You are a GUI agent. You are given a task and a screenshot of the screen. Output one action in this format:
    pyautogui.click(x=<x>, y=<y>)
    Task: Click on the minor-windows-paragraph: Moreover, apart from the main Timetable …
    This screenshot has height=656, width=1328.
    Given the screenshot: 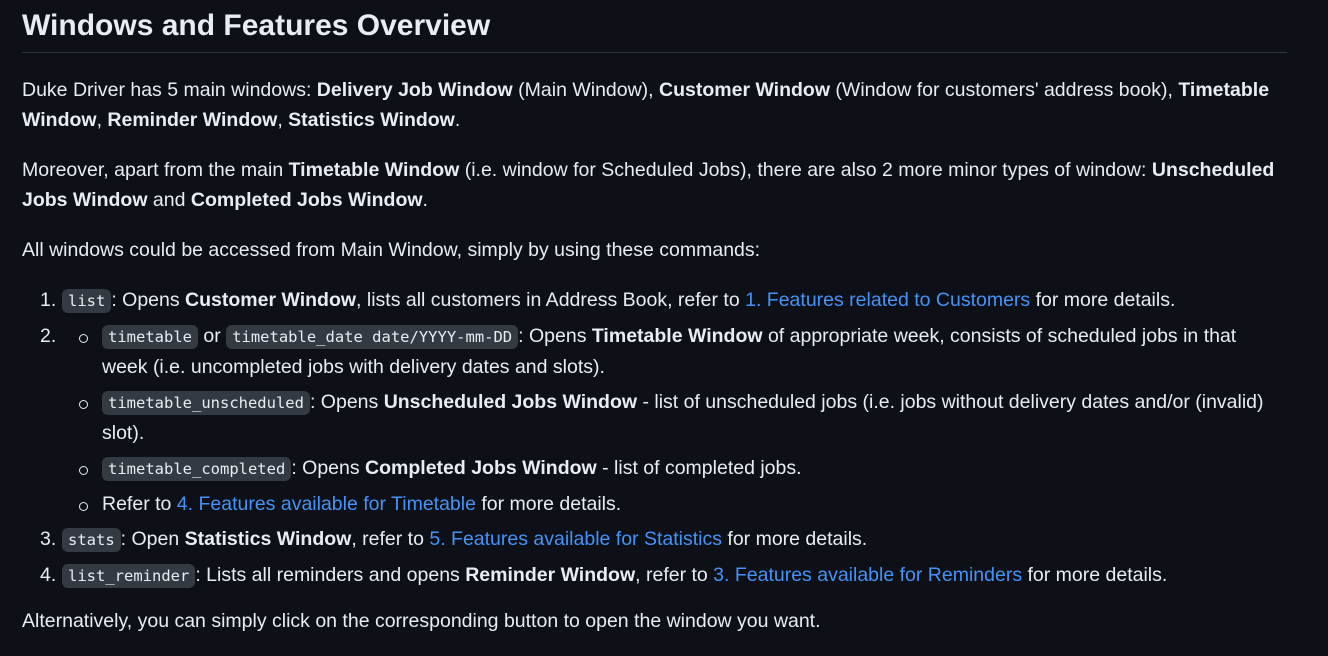 What is the action you would take?
    pyautogui.click(x=654, y=185)
    